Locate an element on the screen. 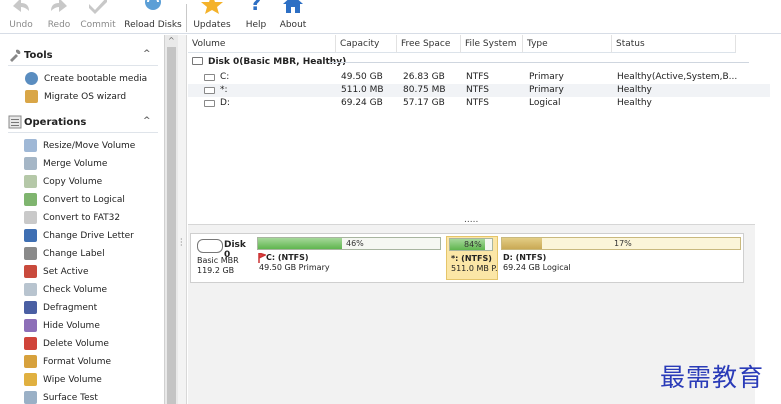  hide-icon is located at coordinates (30, 325).